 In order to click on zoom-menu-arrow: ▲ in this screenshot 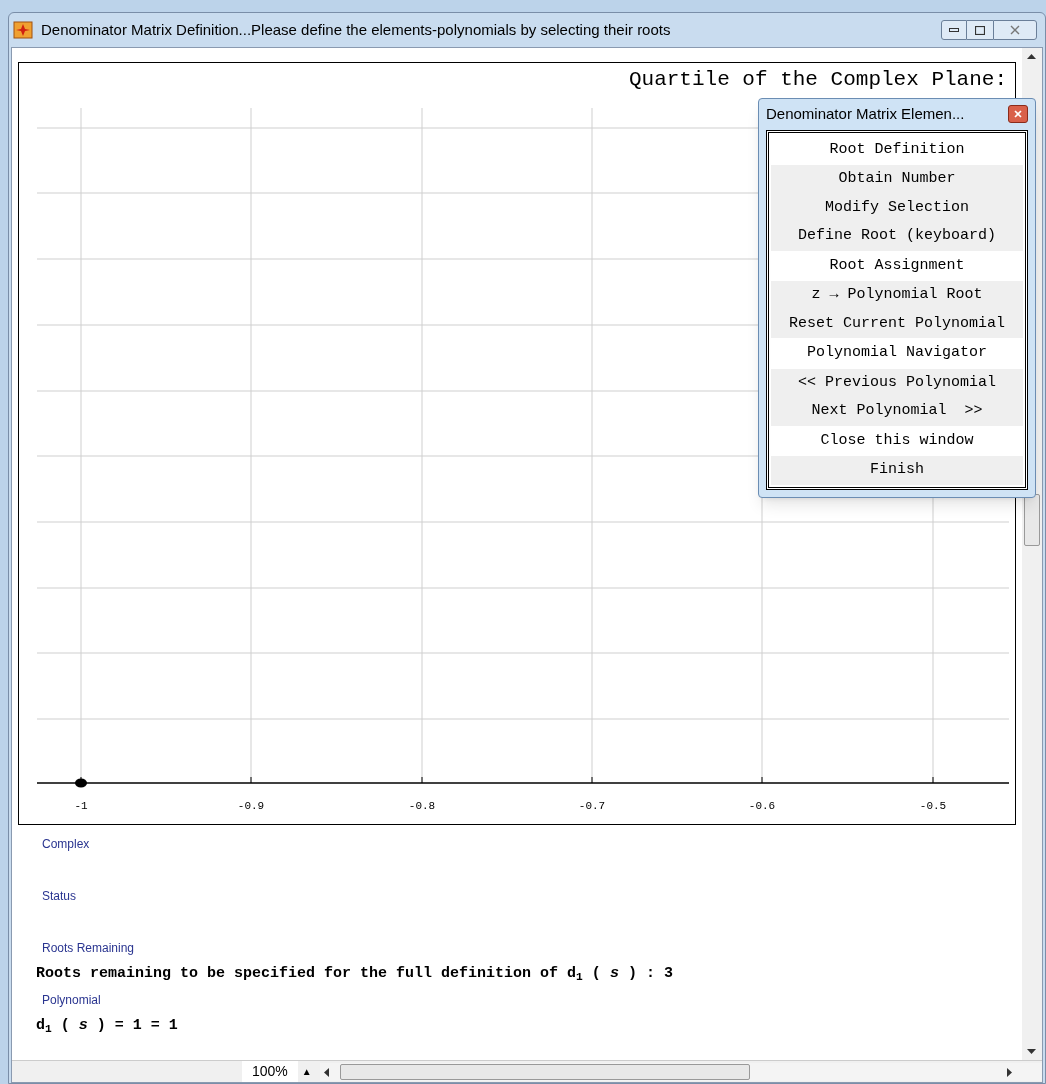, I will do `click(306, 1071)`.